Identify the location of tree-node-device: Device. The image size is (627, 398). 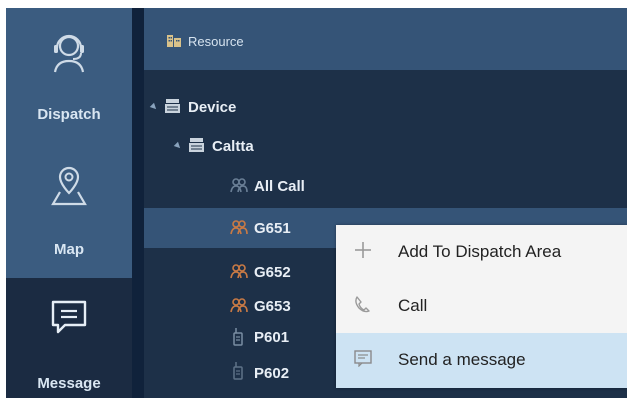
(385, 108).